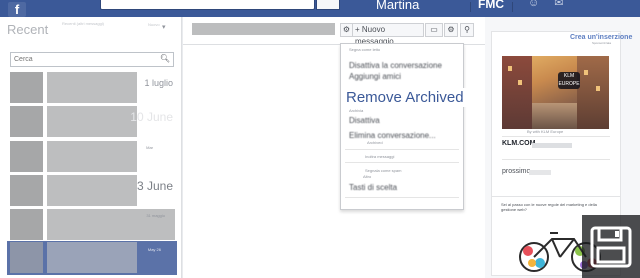 The width and height of the screenshot is (640, 278). Describe the element at coordinates (92, 224) in the screenshot. I see `thread-row: 31 maggio` at that location.